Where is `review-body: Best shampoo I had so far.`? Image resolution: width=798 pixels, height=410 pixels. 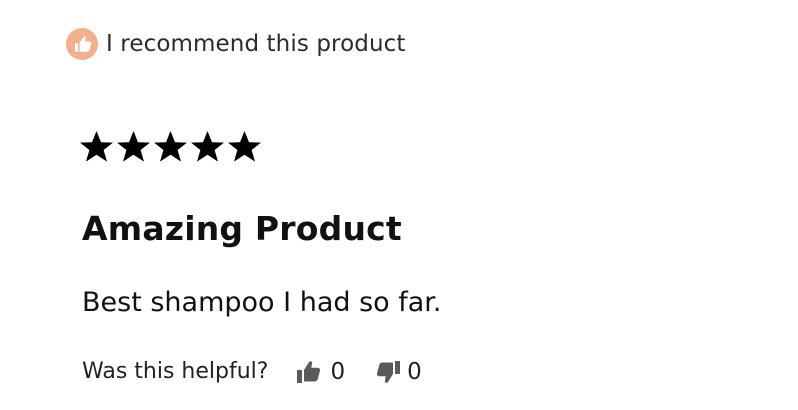
review-body: Best shampoo I had so far. is located at coordinates (262, 302).